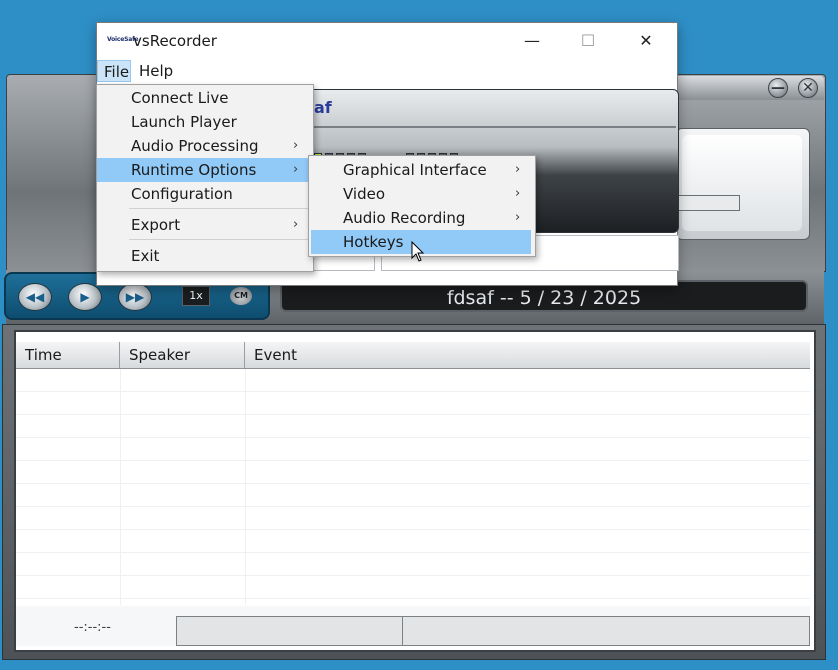 This screenshot has height=670, width=838. What do you see at coordinates (421, 194) in the screenshot?
I see `menu-item-video: Video ›` at bounding box center [421, 194].